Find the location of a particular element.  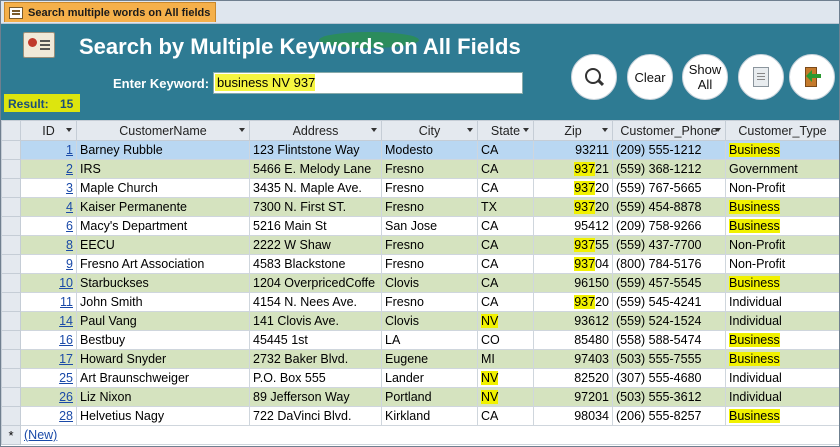

cell-customer-phone: (558) 588-5474 is located at coordinates (669, 340).